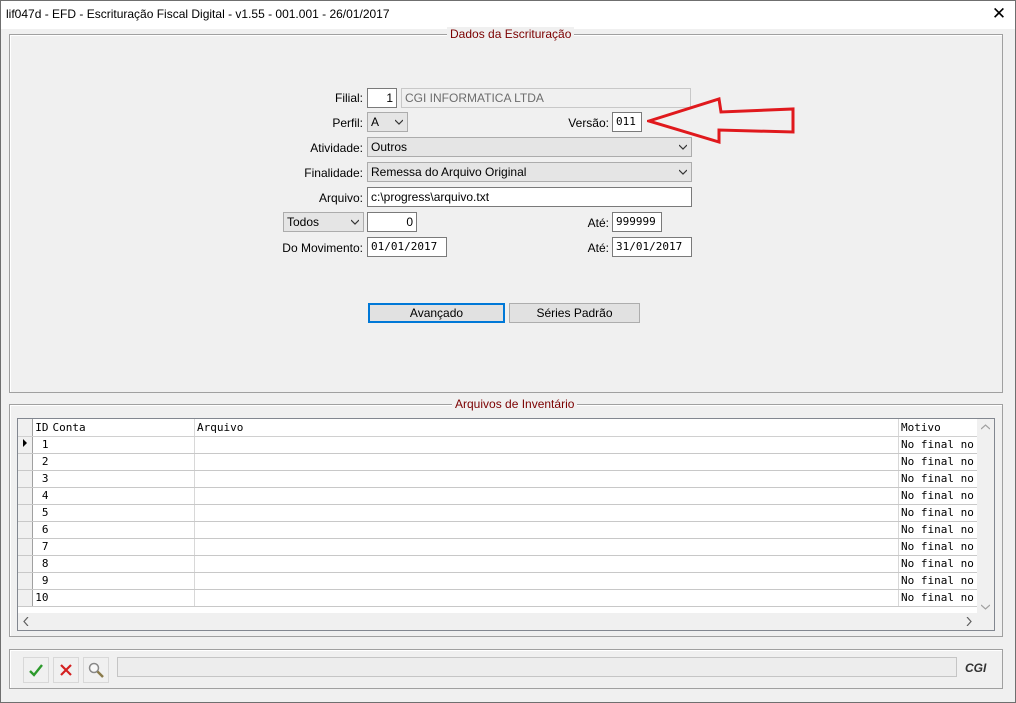 Image resolution: width=1016 pixels, height=703 pixels. I want to click on column-header-motivo: Motivo, so click(938, 428).